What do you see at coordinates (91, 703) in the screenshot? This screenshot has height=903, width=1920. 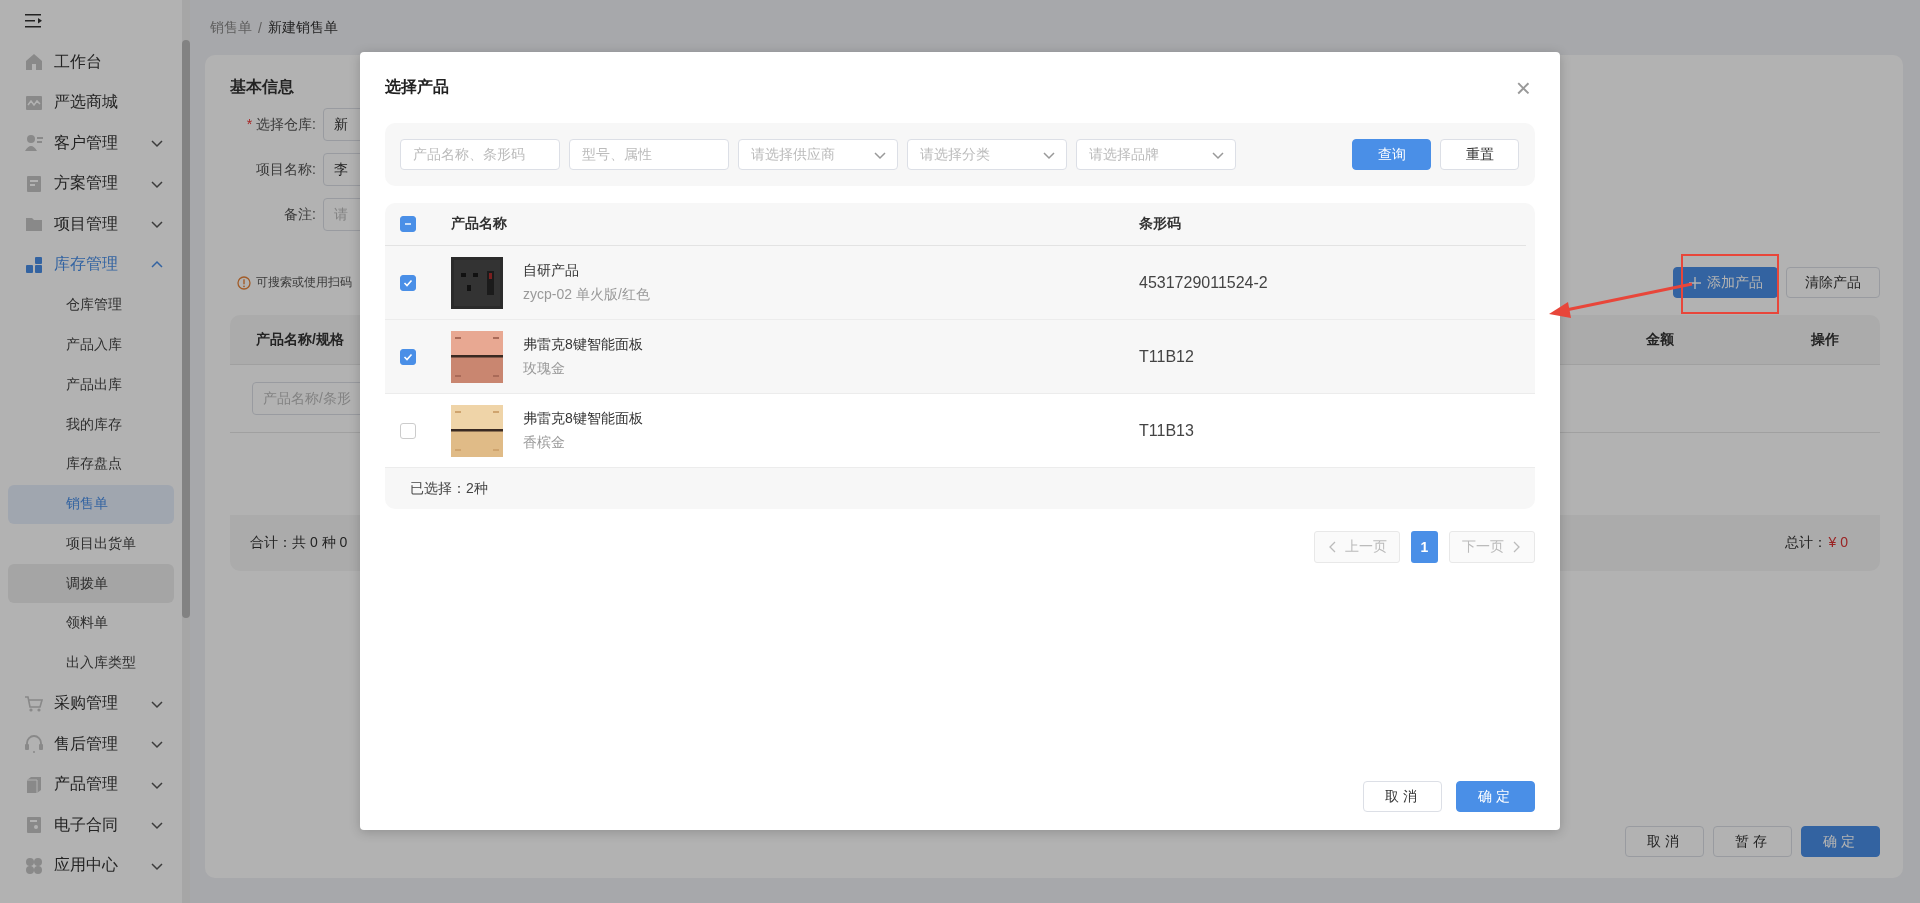 I see `sidebar-item: 采购管理` at bounding box center [91, 703].